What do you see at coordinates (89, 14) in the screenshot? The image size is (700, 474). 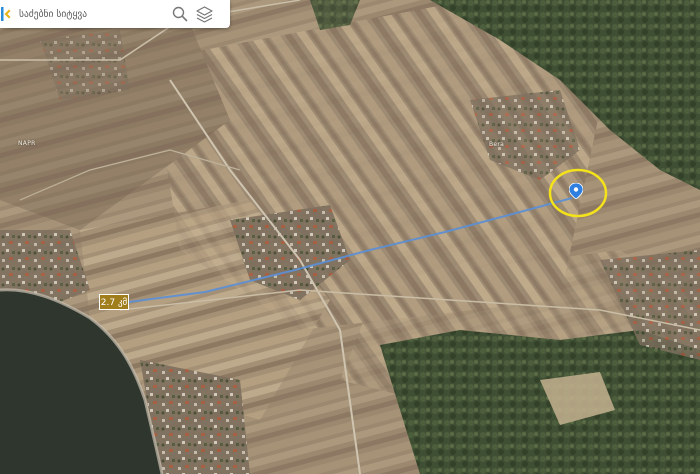 I see `search-input` at bounding box center [89, 14].